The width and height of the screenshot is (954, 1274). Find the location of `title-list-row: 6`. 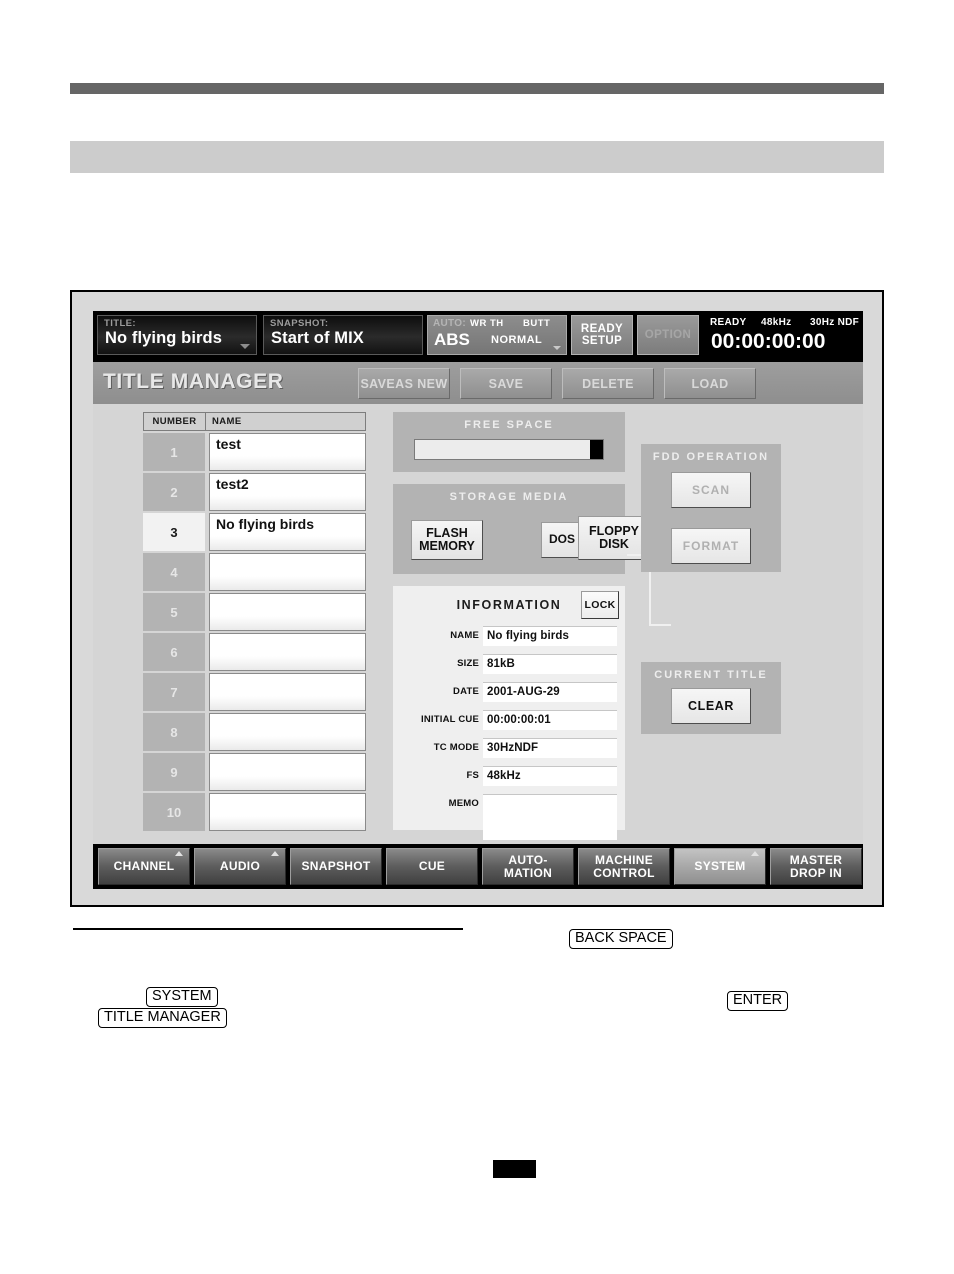

title-list-row: 6 is located at coordinates (254, 652).